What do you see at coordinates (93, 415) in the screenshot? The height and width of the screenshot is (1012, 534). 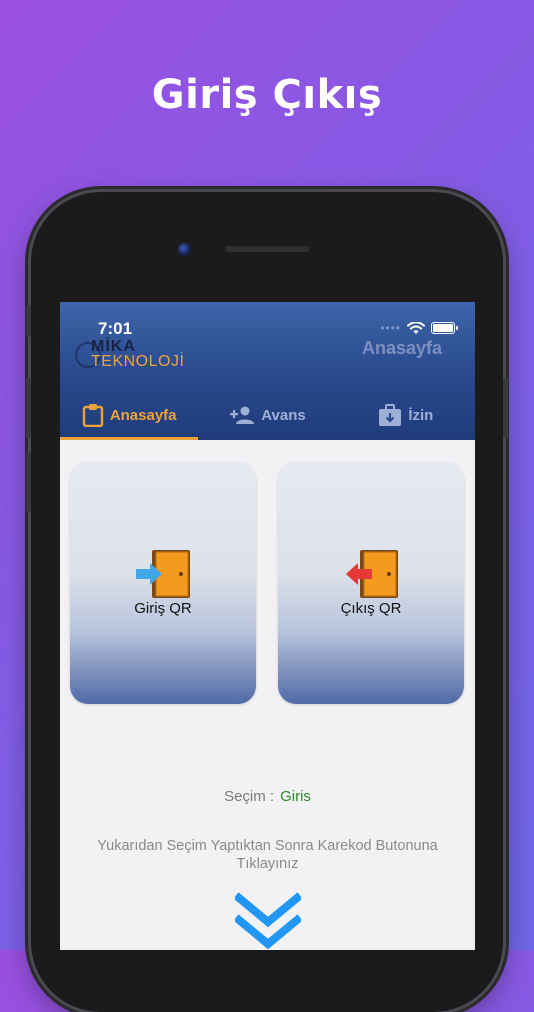 I see `clipboard-icon` at bounding box center [93, 415].